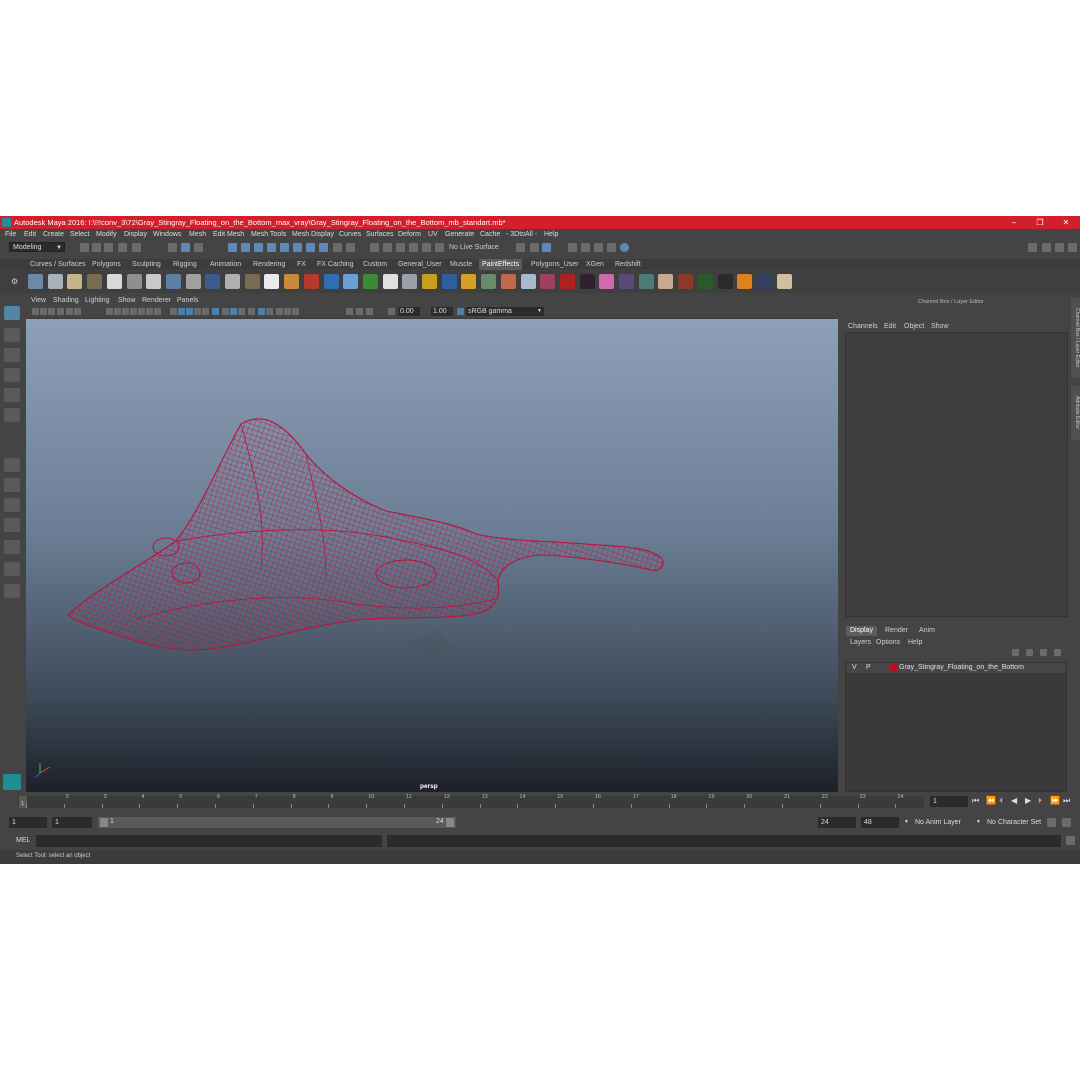 The height and width of the screenshot is (1080, 1080). Describe the element at coordinates (1014, 800) in the screenshot. I see `play-backwards-icon: ◀` at that location.